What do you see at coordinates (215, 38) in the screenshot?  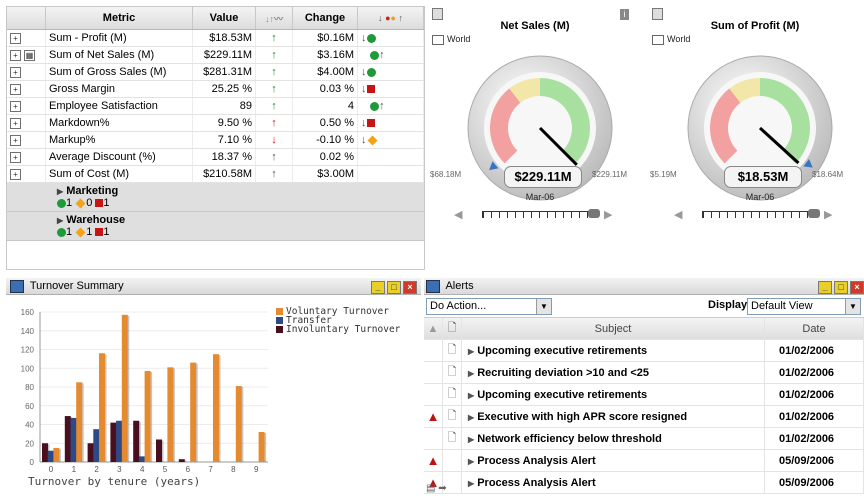 I see `kpi-row: + Sum - Profit (M) $18.53M ↑ $0.16M ↓` at bounding box center [215, 38].